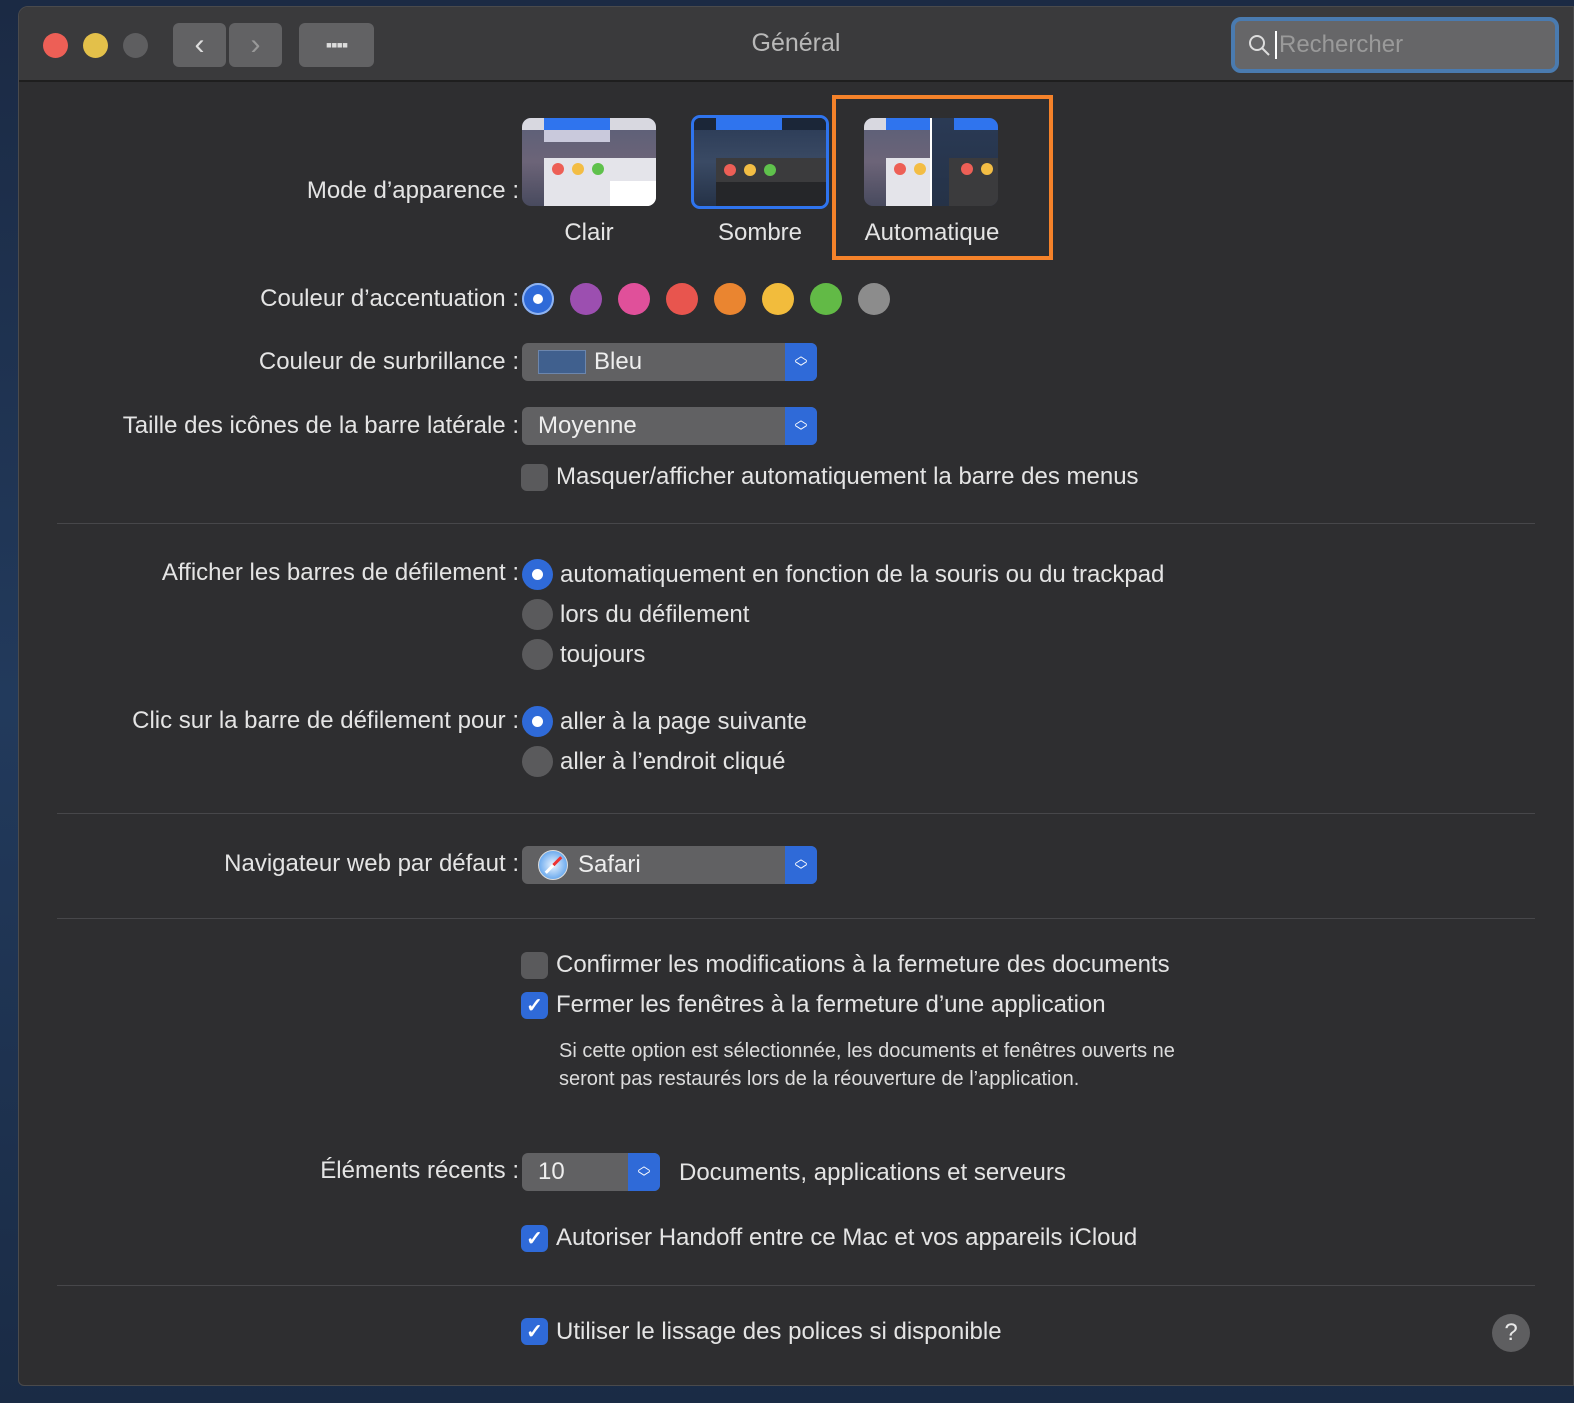 The height and width of the screenshot is (1403, 1574). Describe the element at coordinates (320, 425) in the screenshot. I see `sidebar-size-label: Taille des icônes de la barre latérale :` at that location.